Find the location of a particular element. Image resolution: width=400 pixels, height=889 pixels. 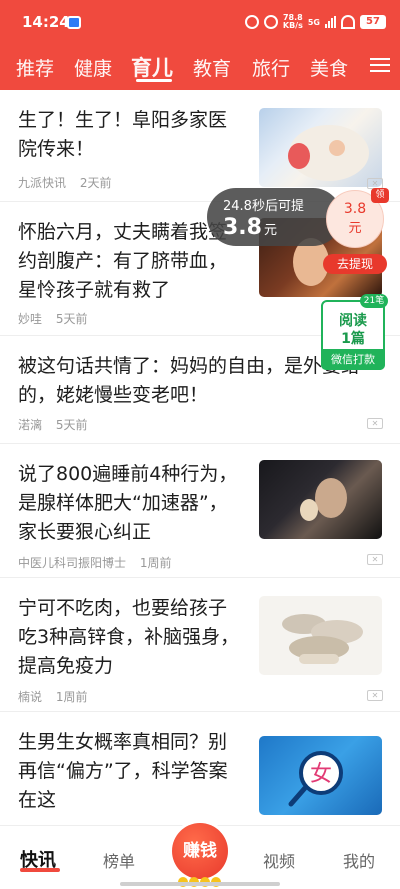

article-source: 妙哇 is located at coordinates (30, 319).